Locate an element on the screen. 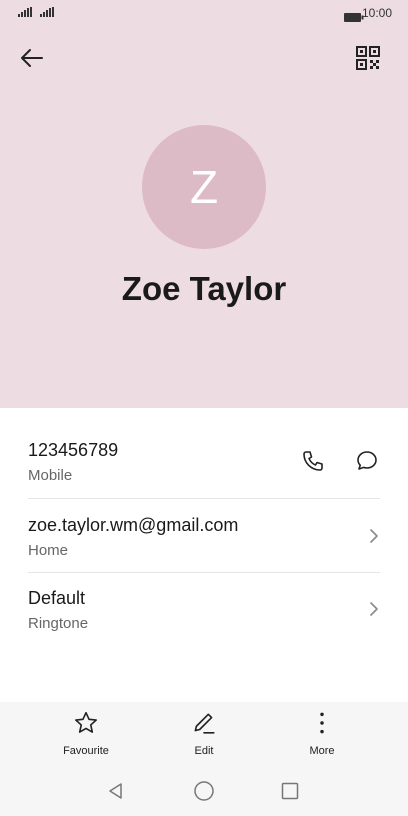 Image resolution: width=408 pixels, height=816 pixels. avatar: Z is located at coordinates (204, 187).